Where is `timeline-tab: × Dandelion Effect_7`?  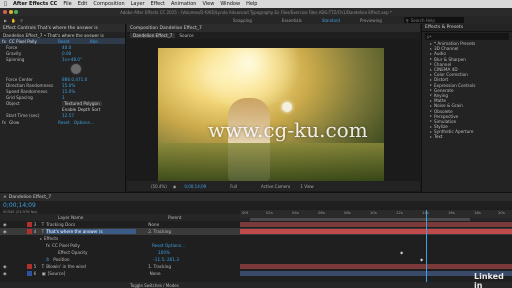 timeline-tab: × Dandelion Effect_7 is located at coordinates (256, 197).